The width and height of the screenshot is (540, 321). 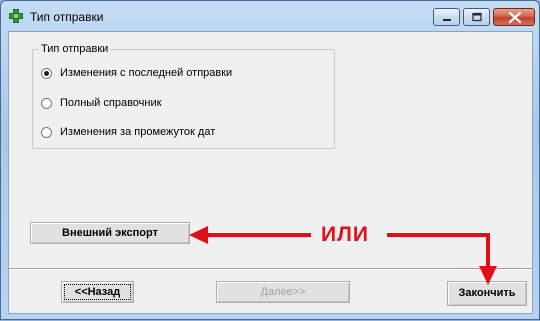 I want to click on arrow-down-head-icon, so click(x=488, y=275).